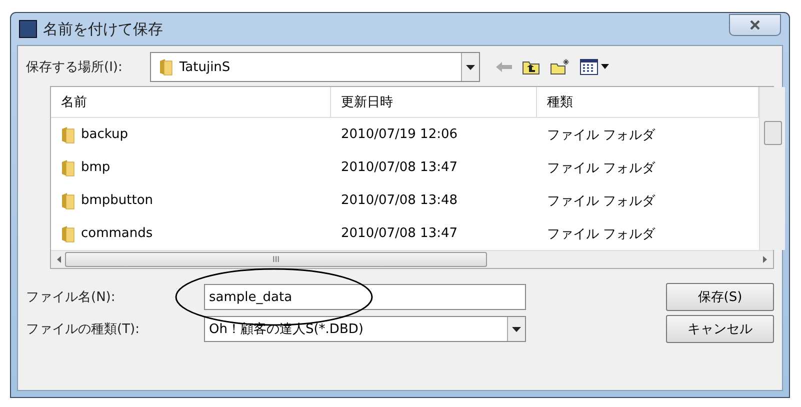 This screenshot has height=407, width=801. I want to click on table-cell-text: 2010/07/19 12:06, so click(399, 135).